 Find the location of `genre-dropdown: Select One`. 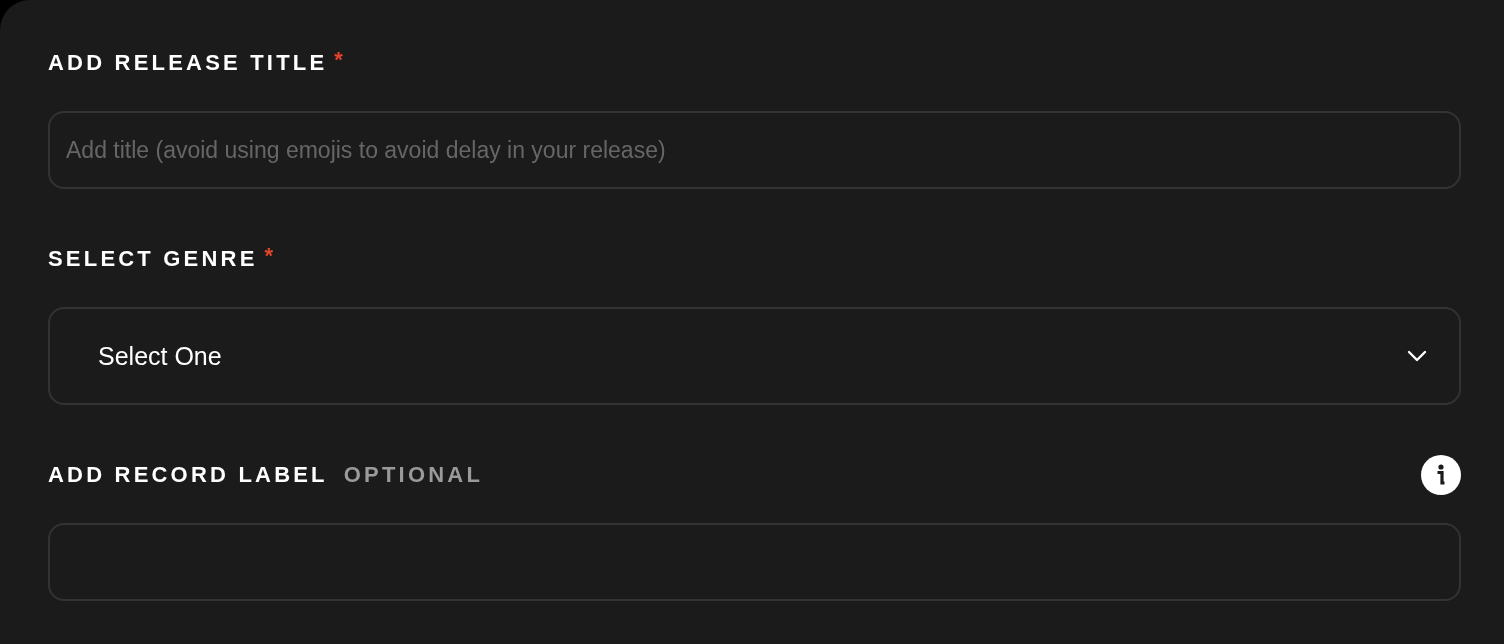

genre-dropdown: Select One is located at coordinates (754, 356).